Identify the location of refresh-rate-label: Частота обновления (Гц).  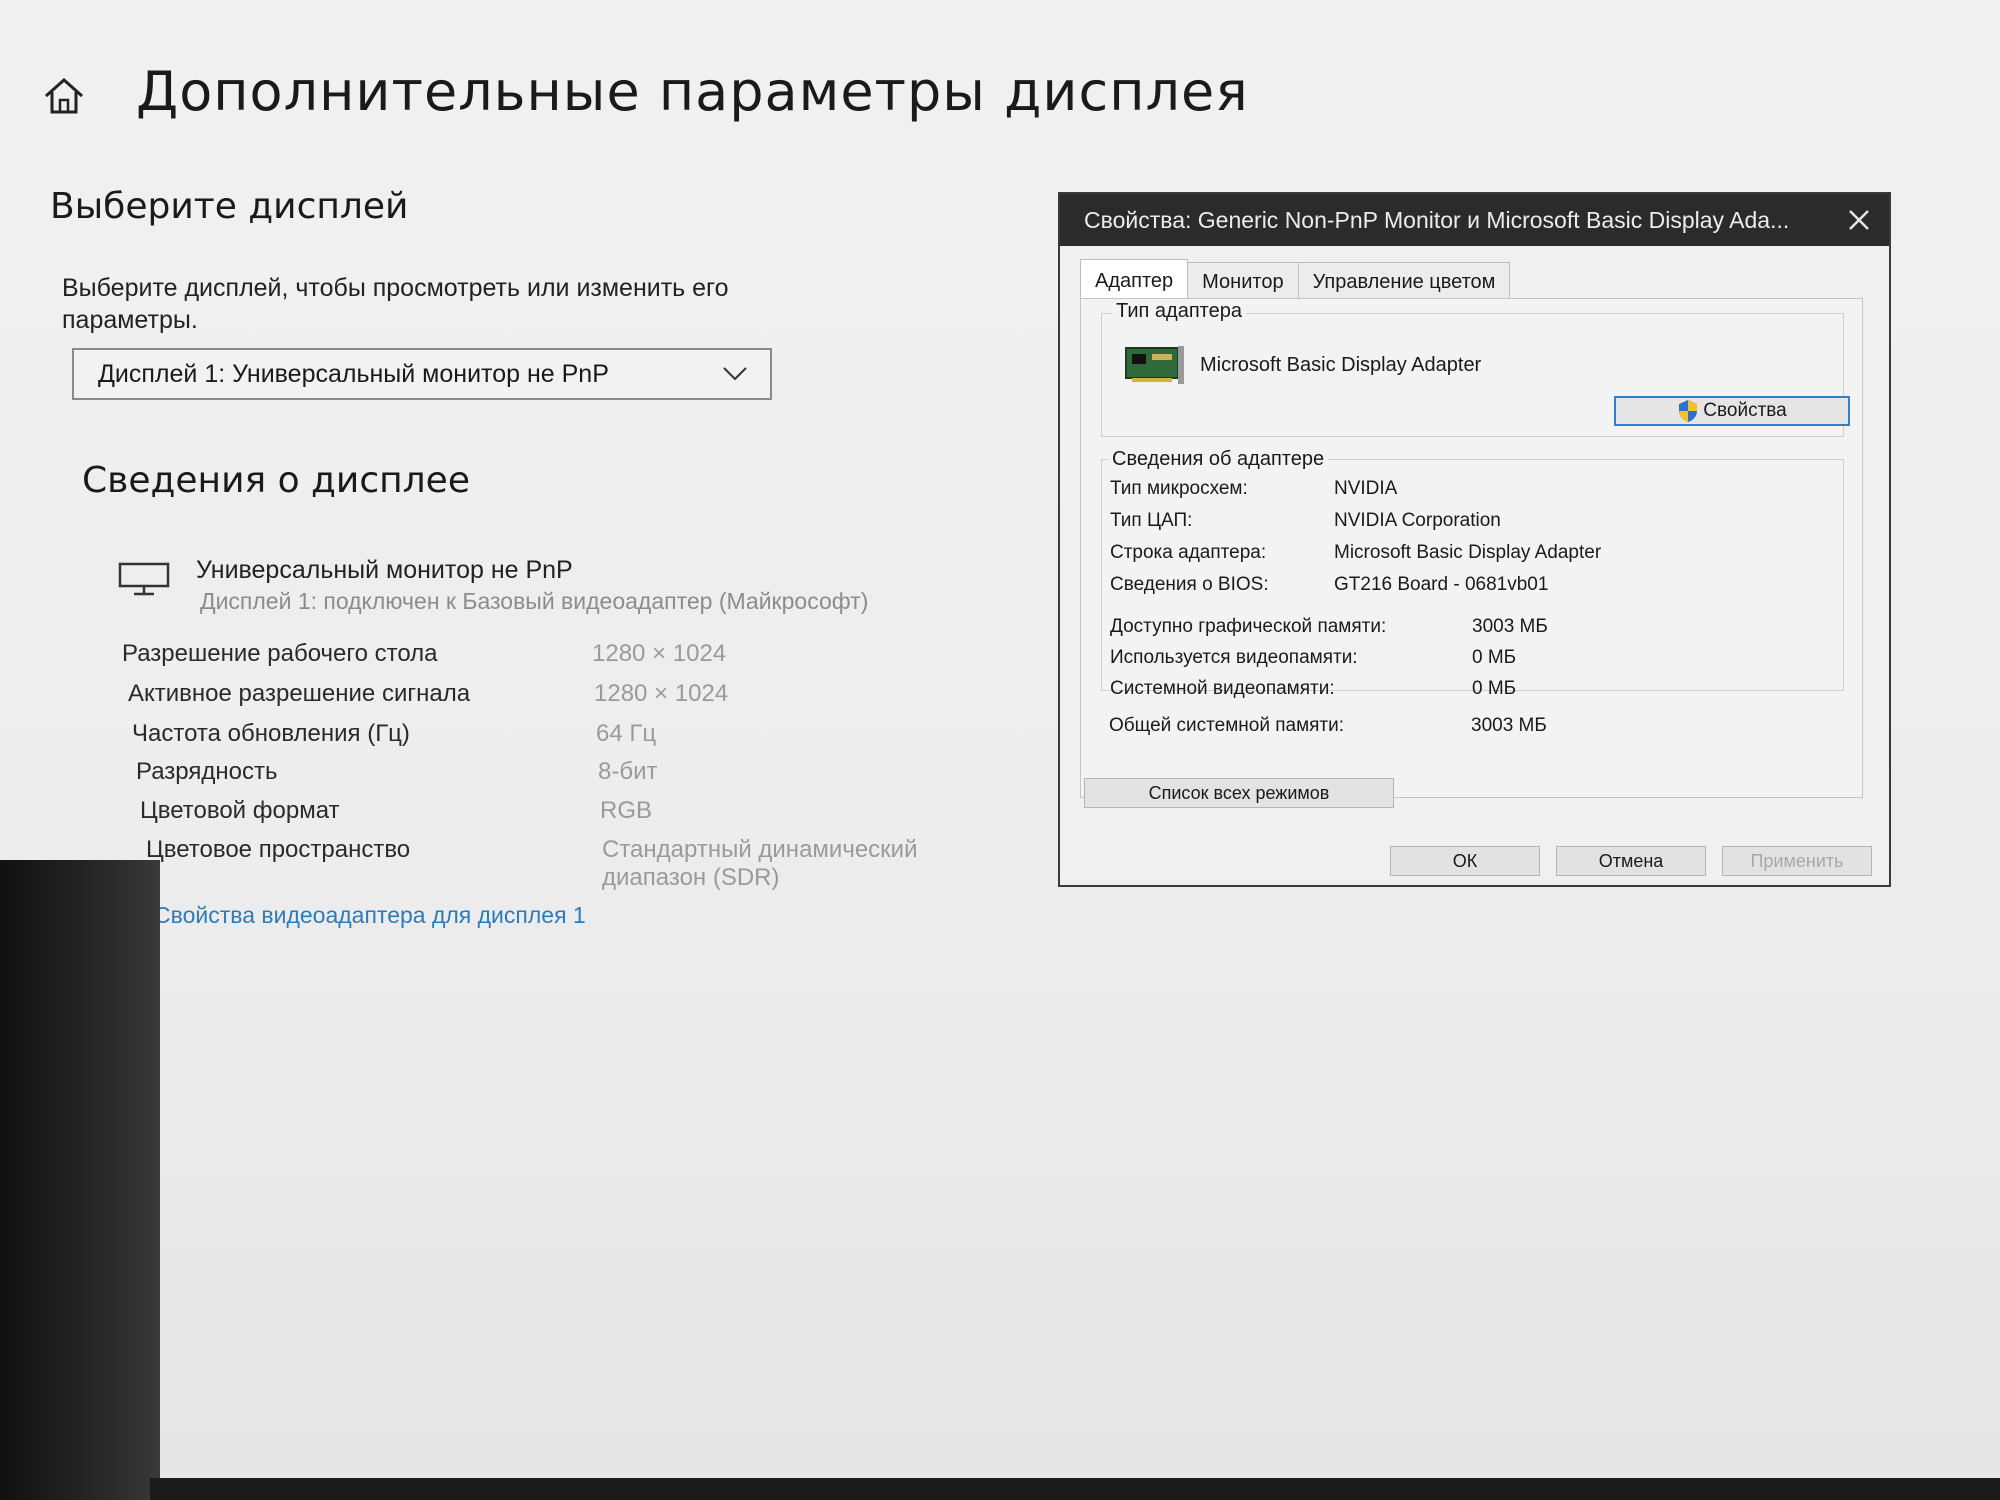
(271, 733).